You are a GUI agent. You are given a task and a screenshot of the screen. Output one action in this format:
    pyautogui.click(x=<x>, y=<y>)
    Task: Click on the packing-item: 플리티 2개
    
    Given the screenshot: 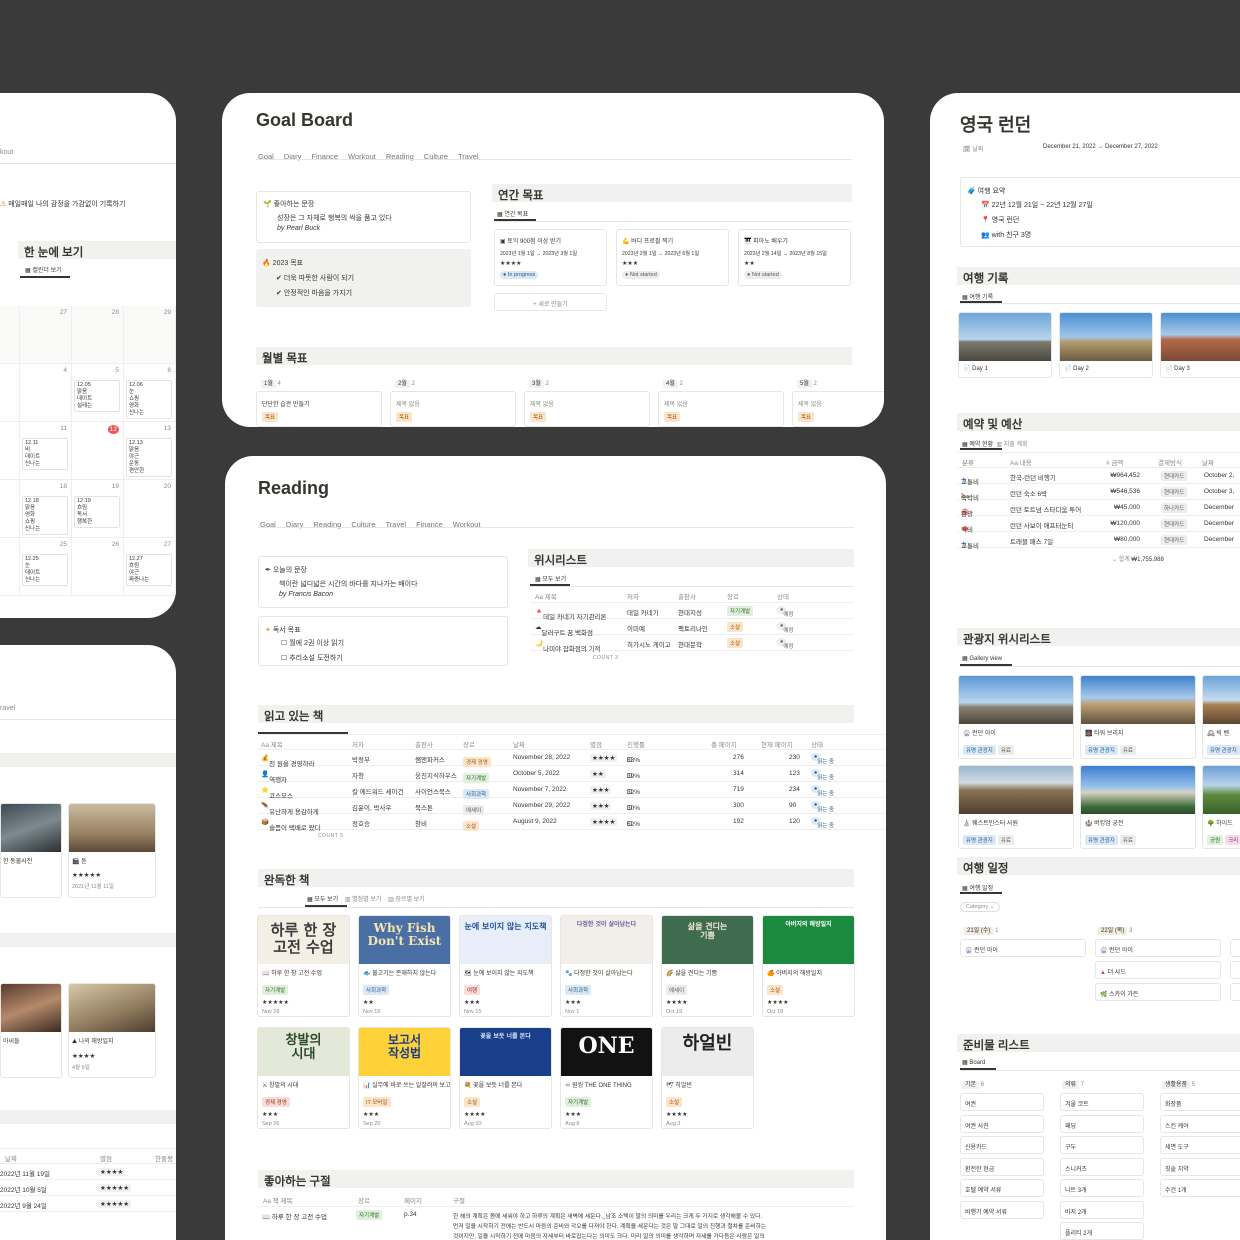 What is the action you would take?
    pyautogui.click(x=1102, y=1231)
    